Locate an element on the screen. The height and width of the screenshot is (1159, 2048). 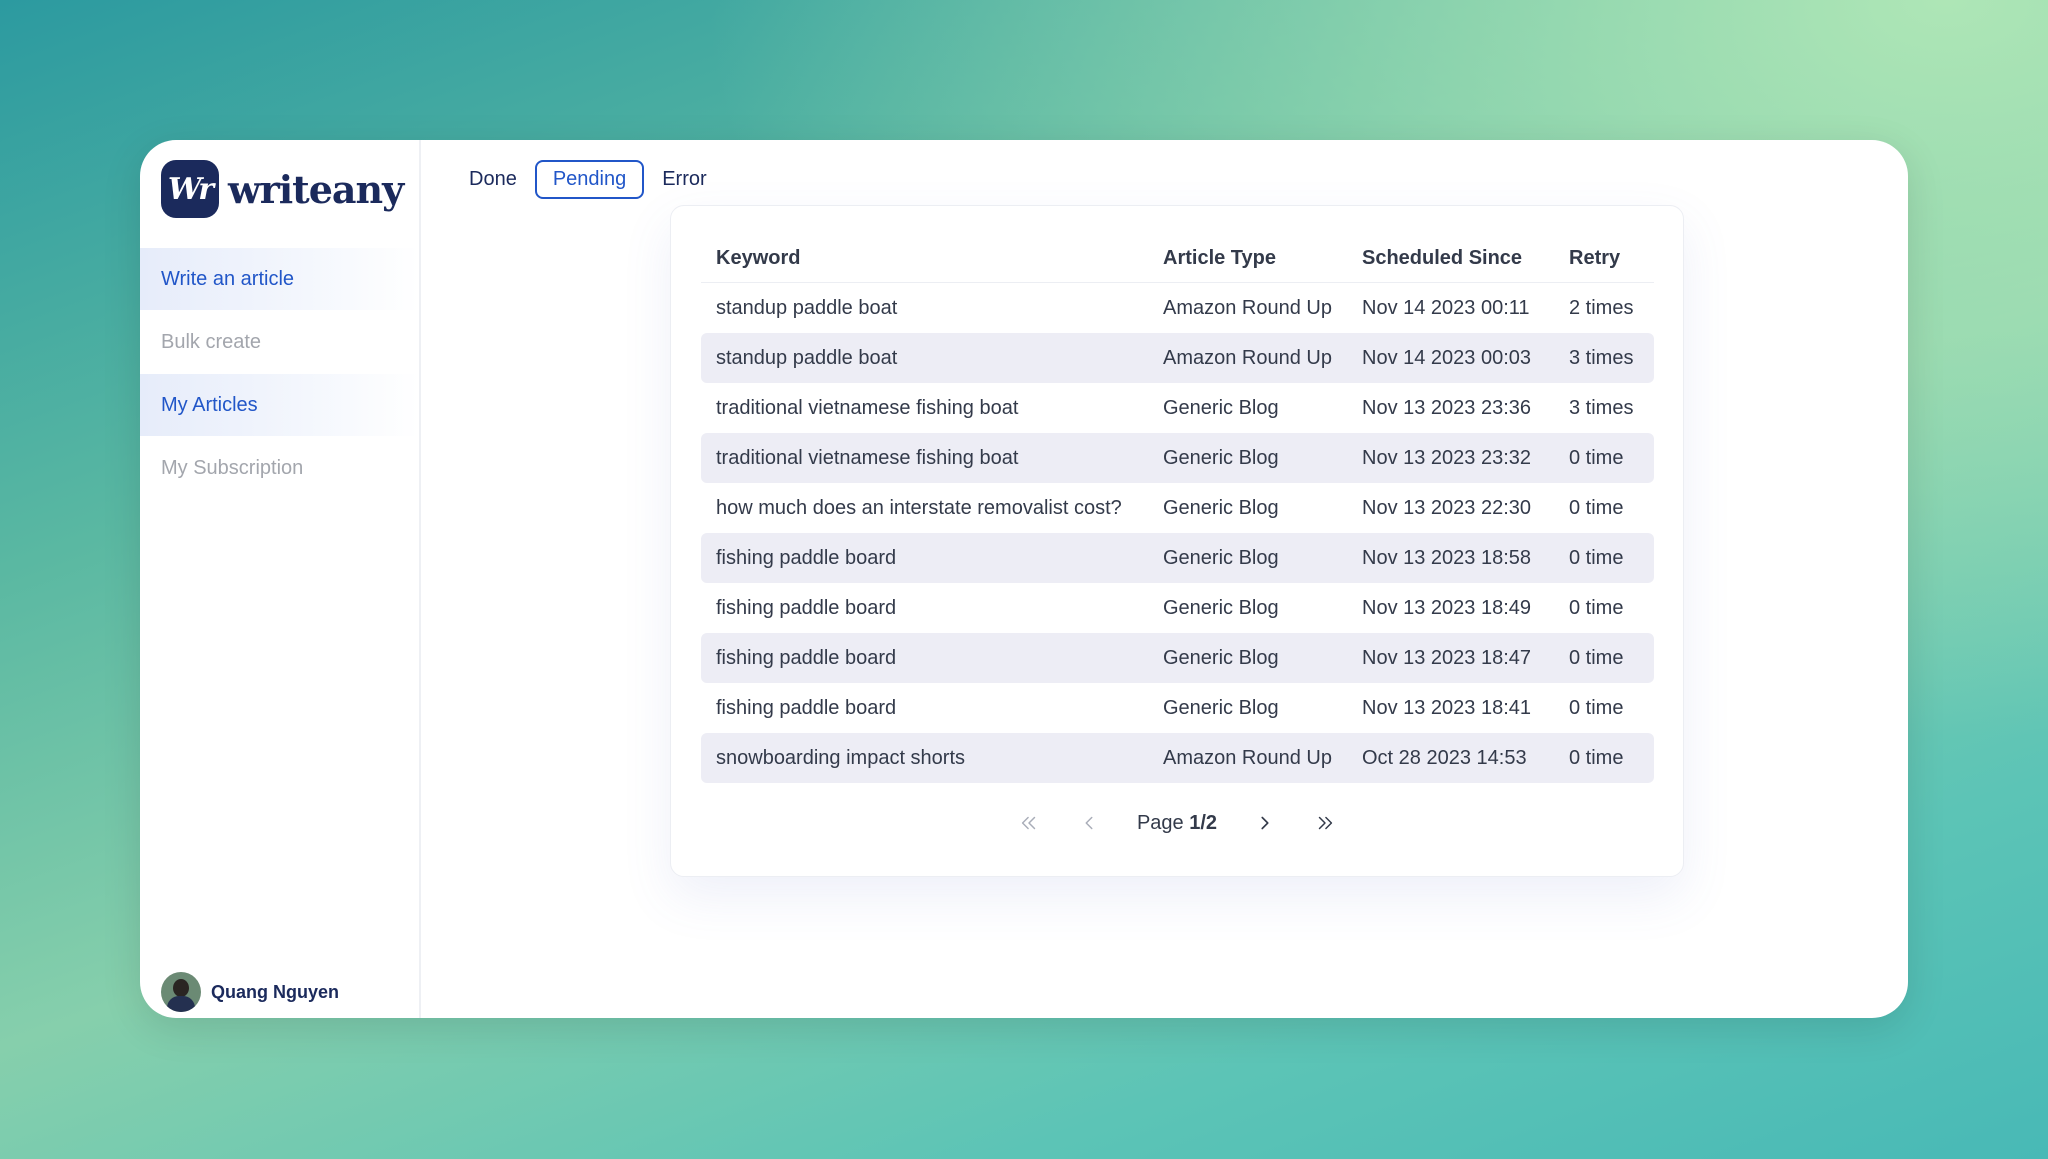
column-header-keyword: Keyword is located at coordinates (924, 258).